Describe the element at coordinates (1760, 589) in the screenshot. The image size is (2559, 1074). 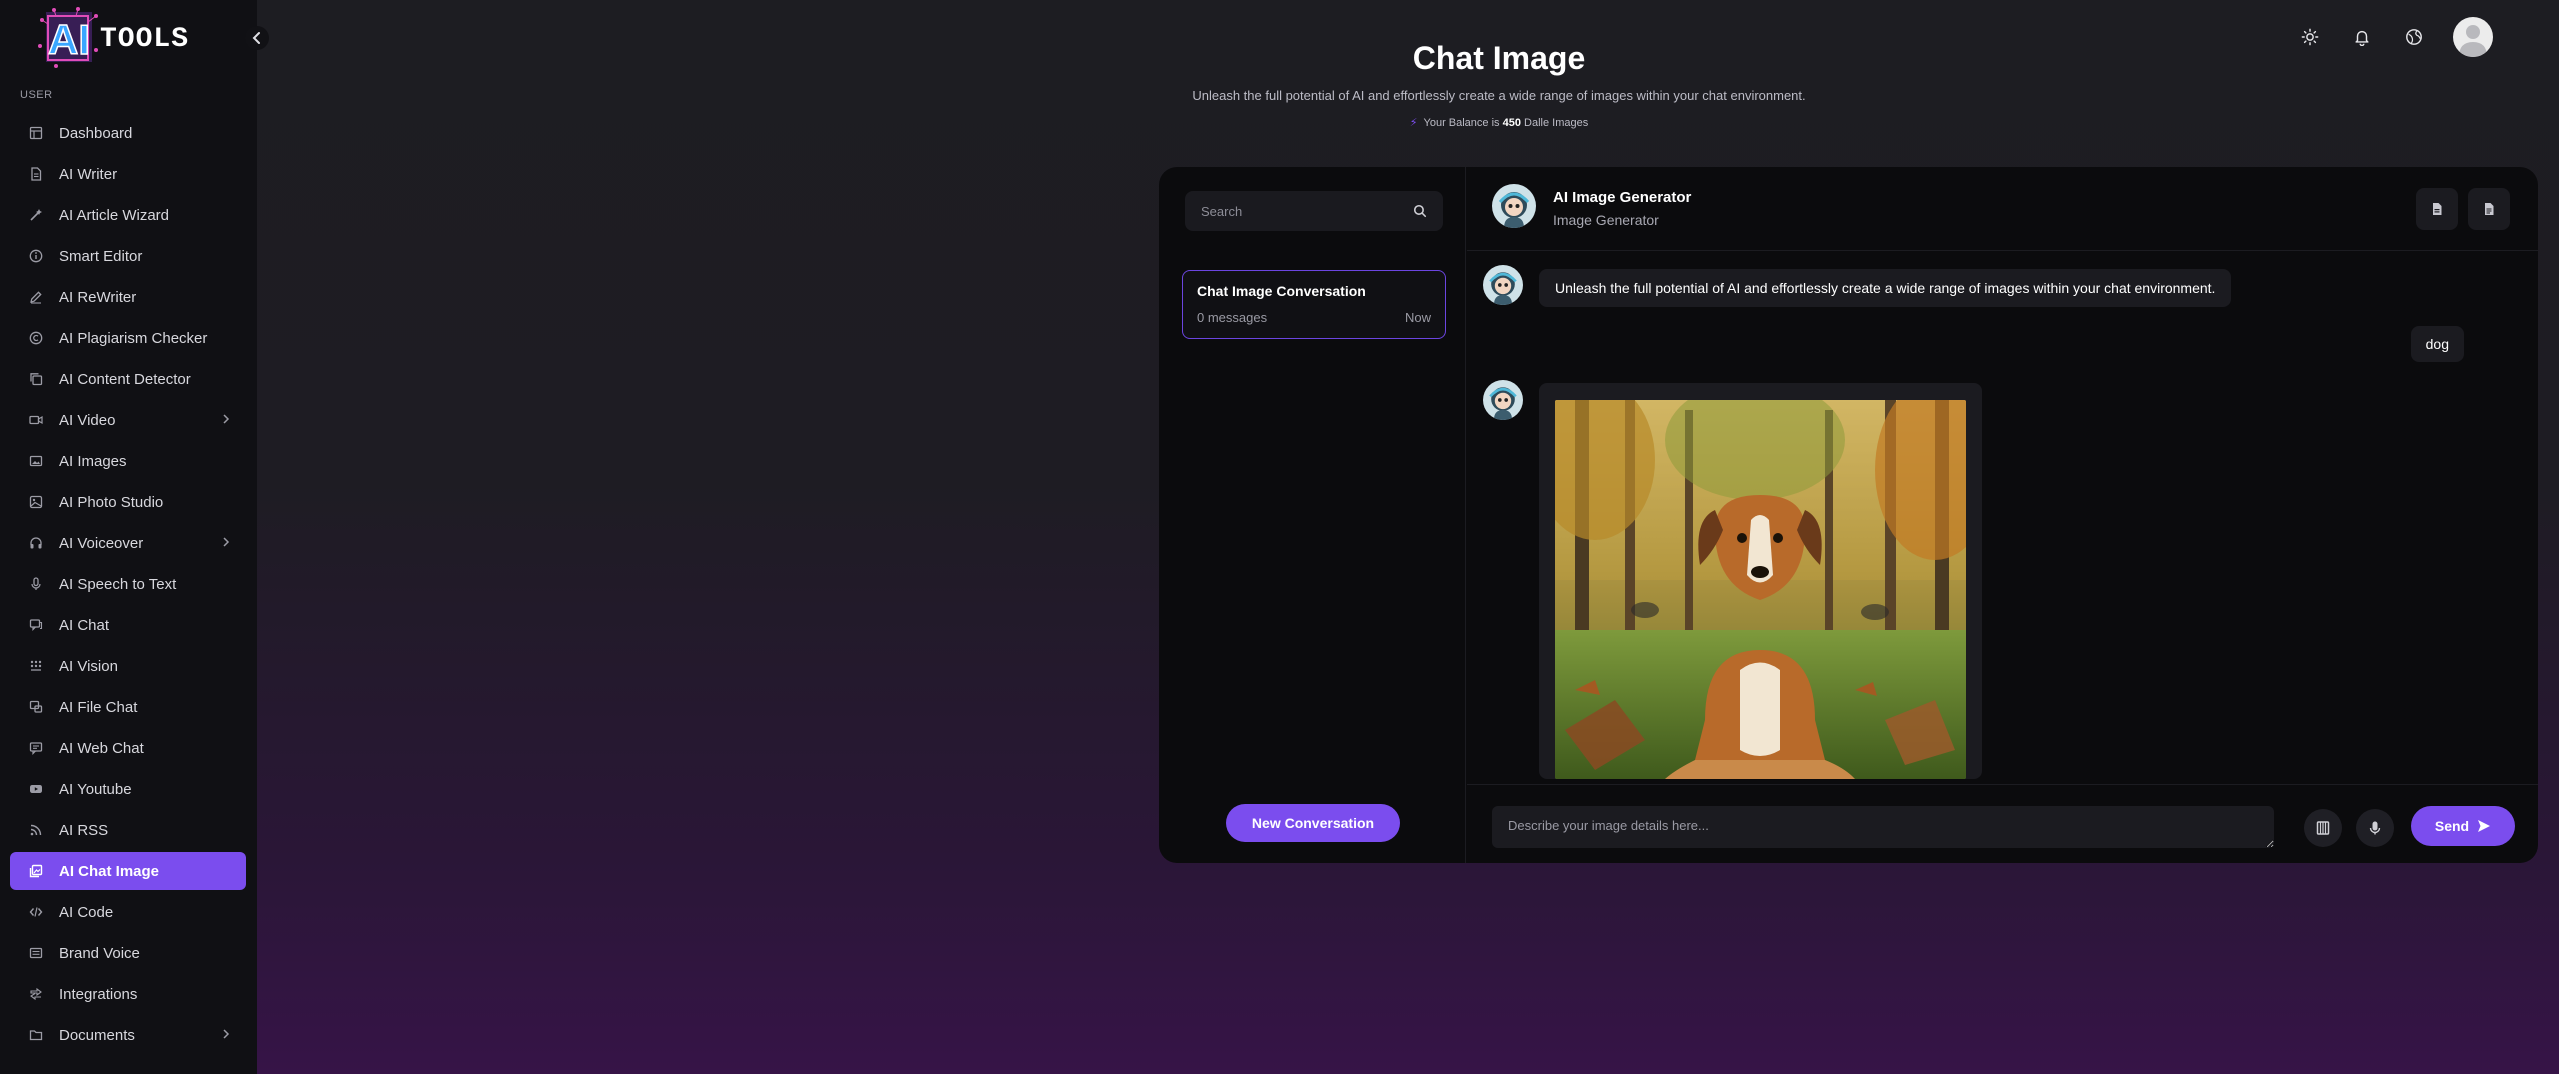
I see `generated-image` at that location.